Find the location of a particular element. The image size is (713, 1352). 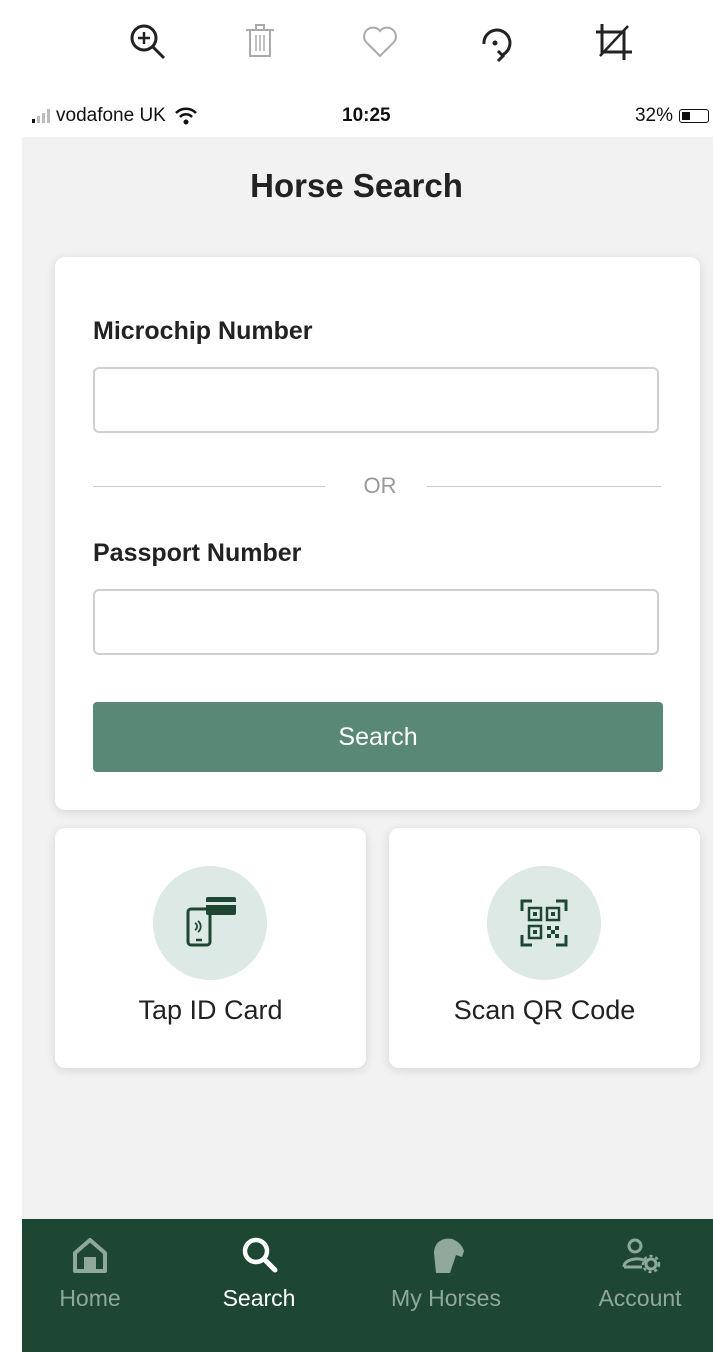

nav-account-label: Account is located at coordinates (640, 1298).